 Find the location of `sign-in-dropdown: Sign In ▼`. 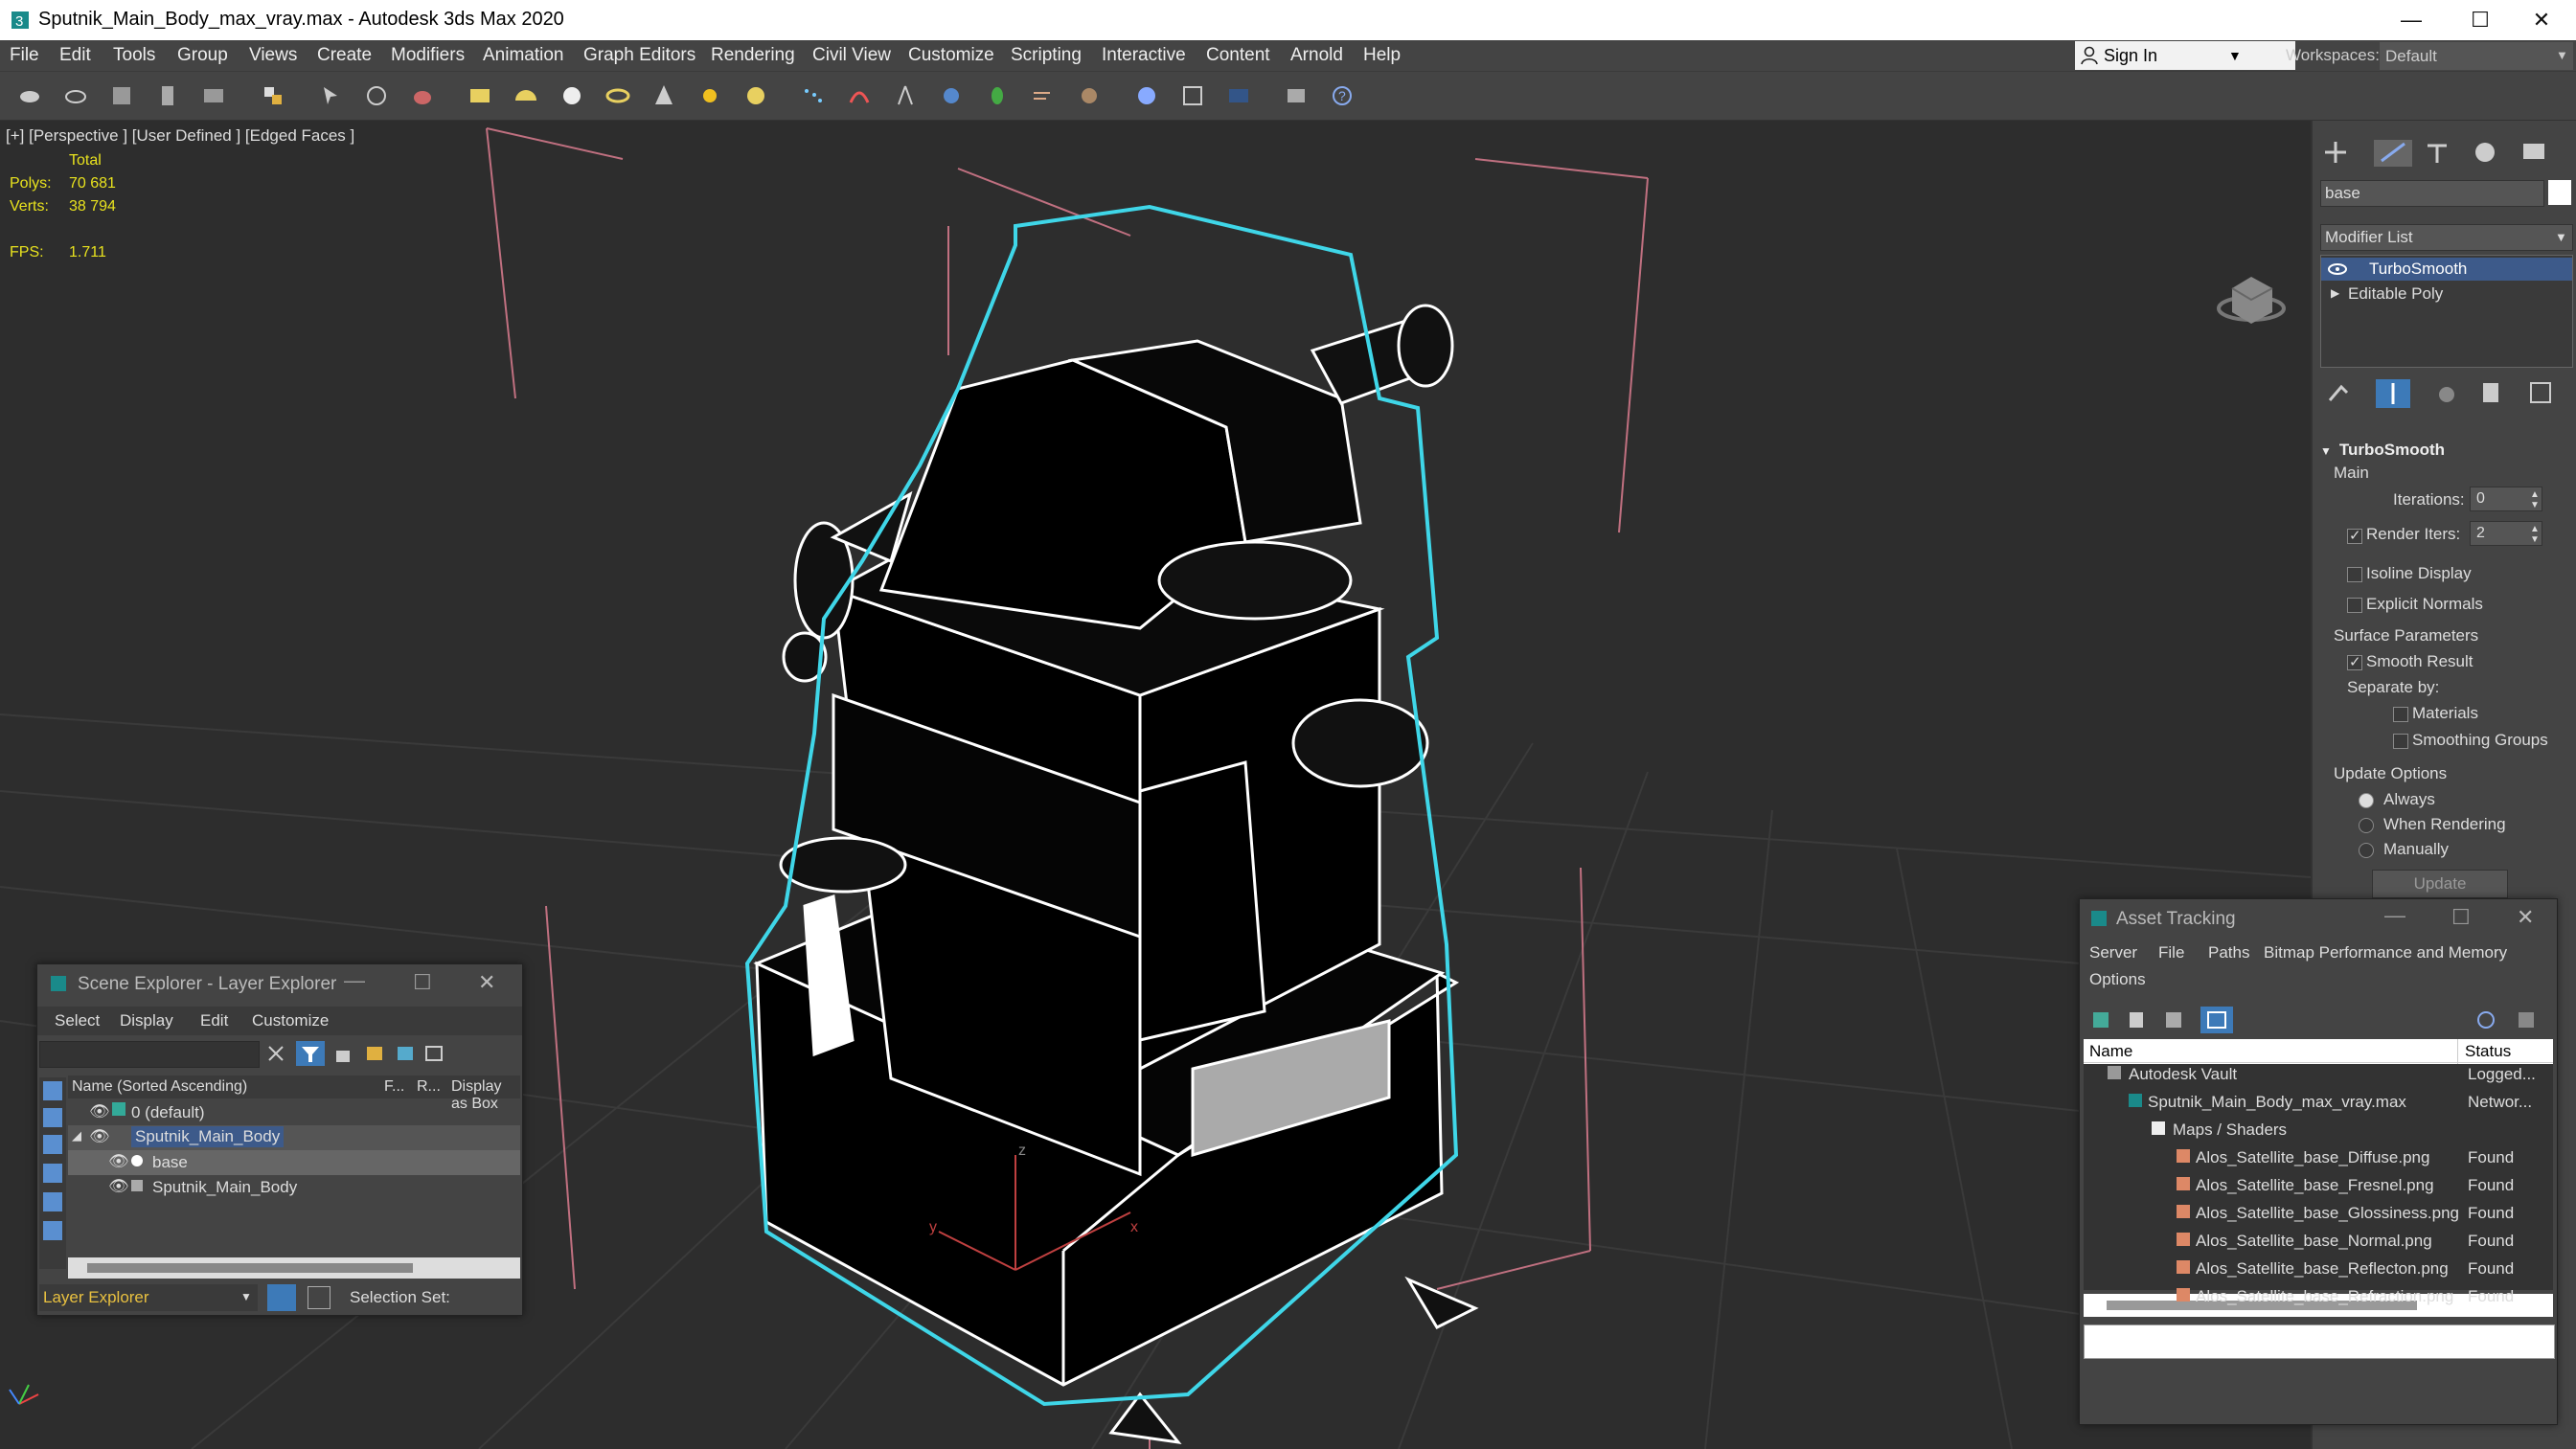

sign-in-dropdown: Sign In ▼ is located at coordinates (2185, 55).